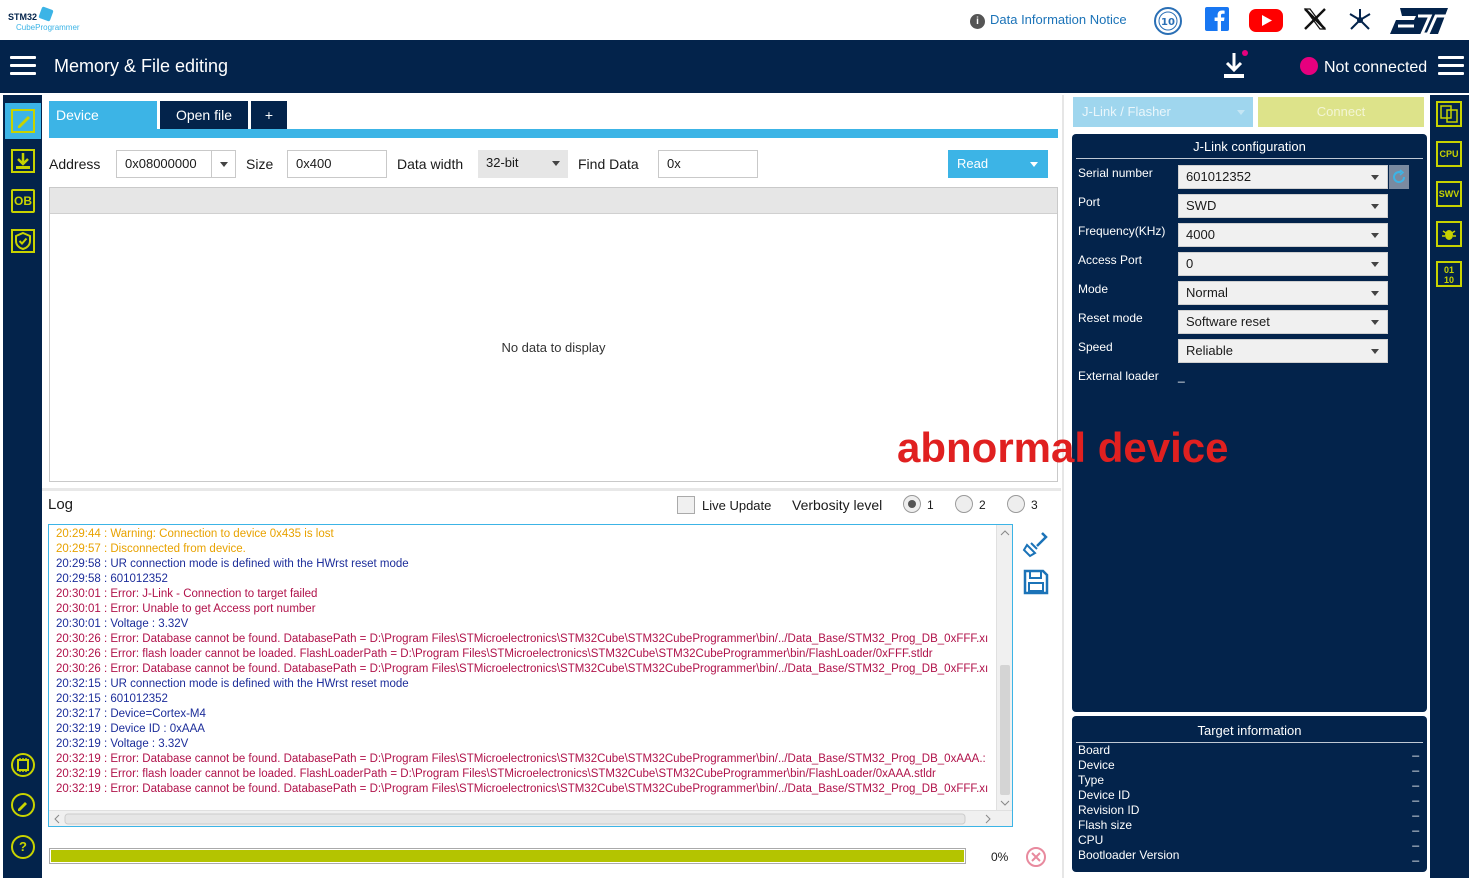 This screenshot has height=878, width=1469. Describe the element at coordinates (1341, 112) in the screenshot. I see `connect-button: Connect` at that location.